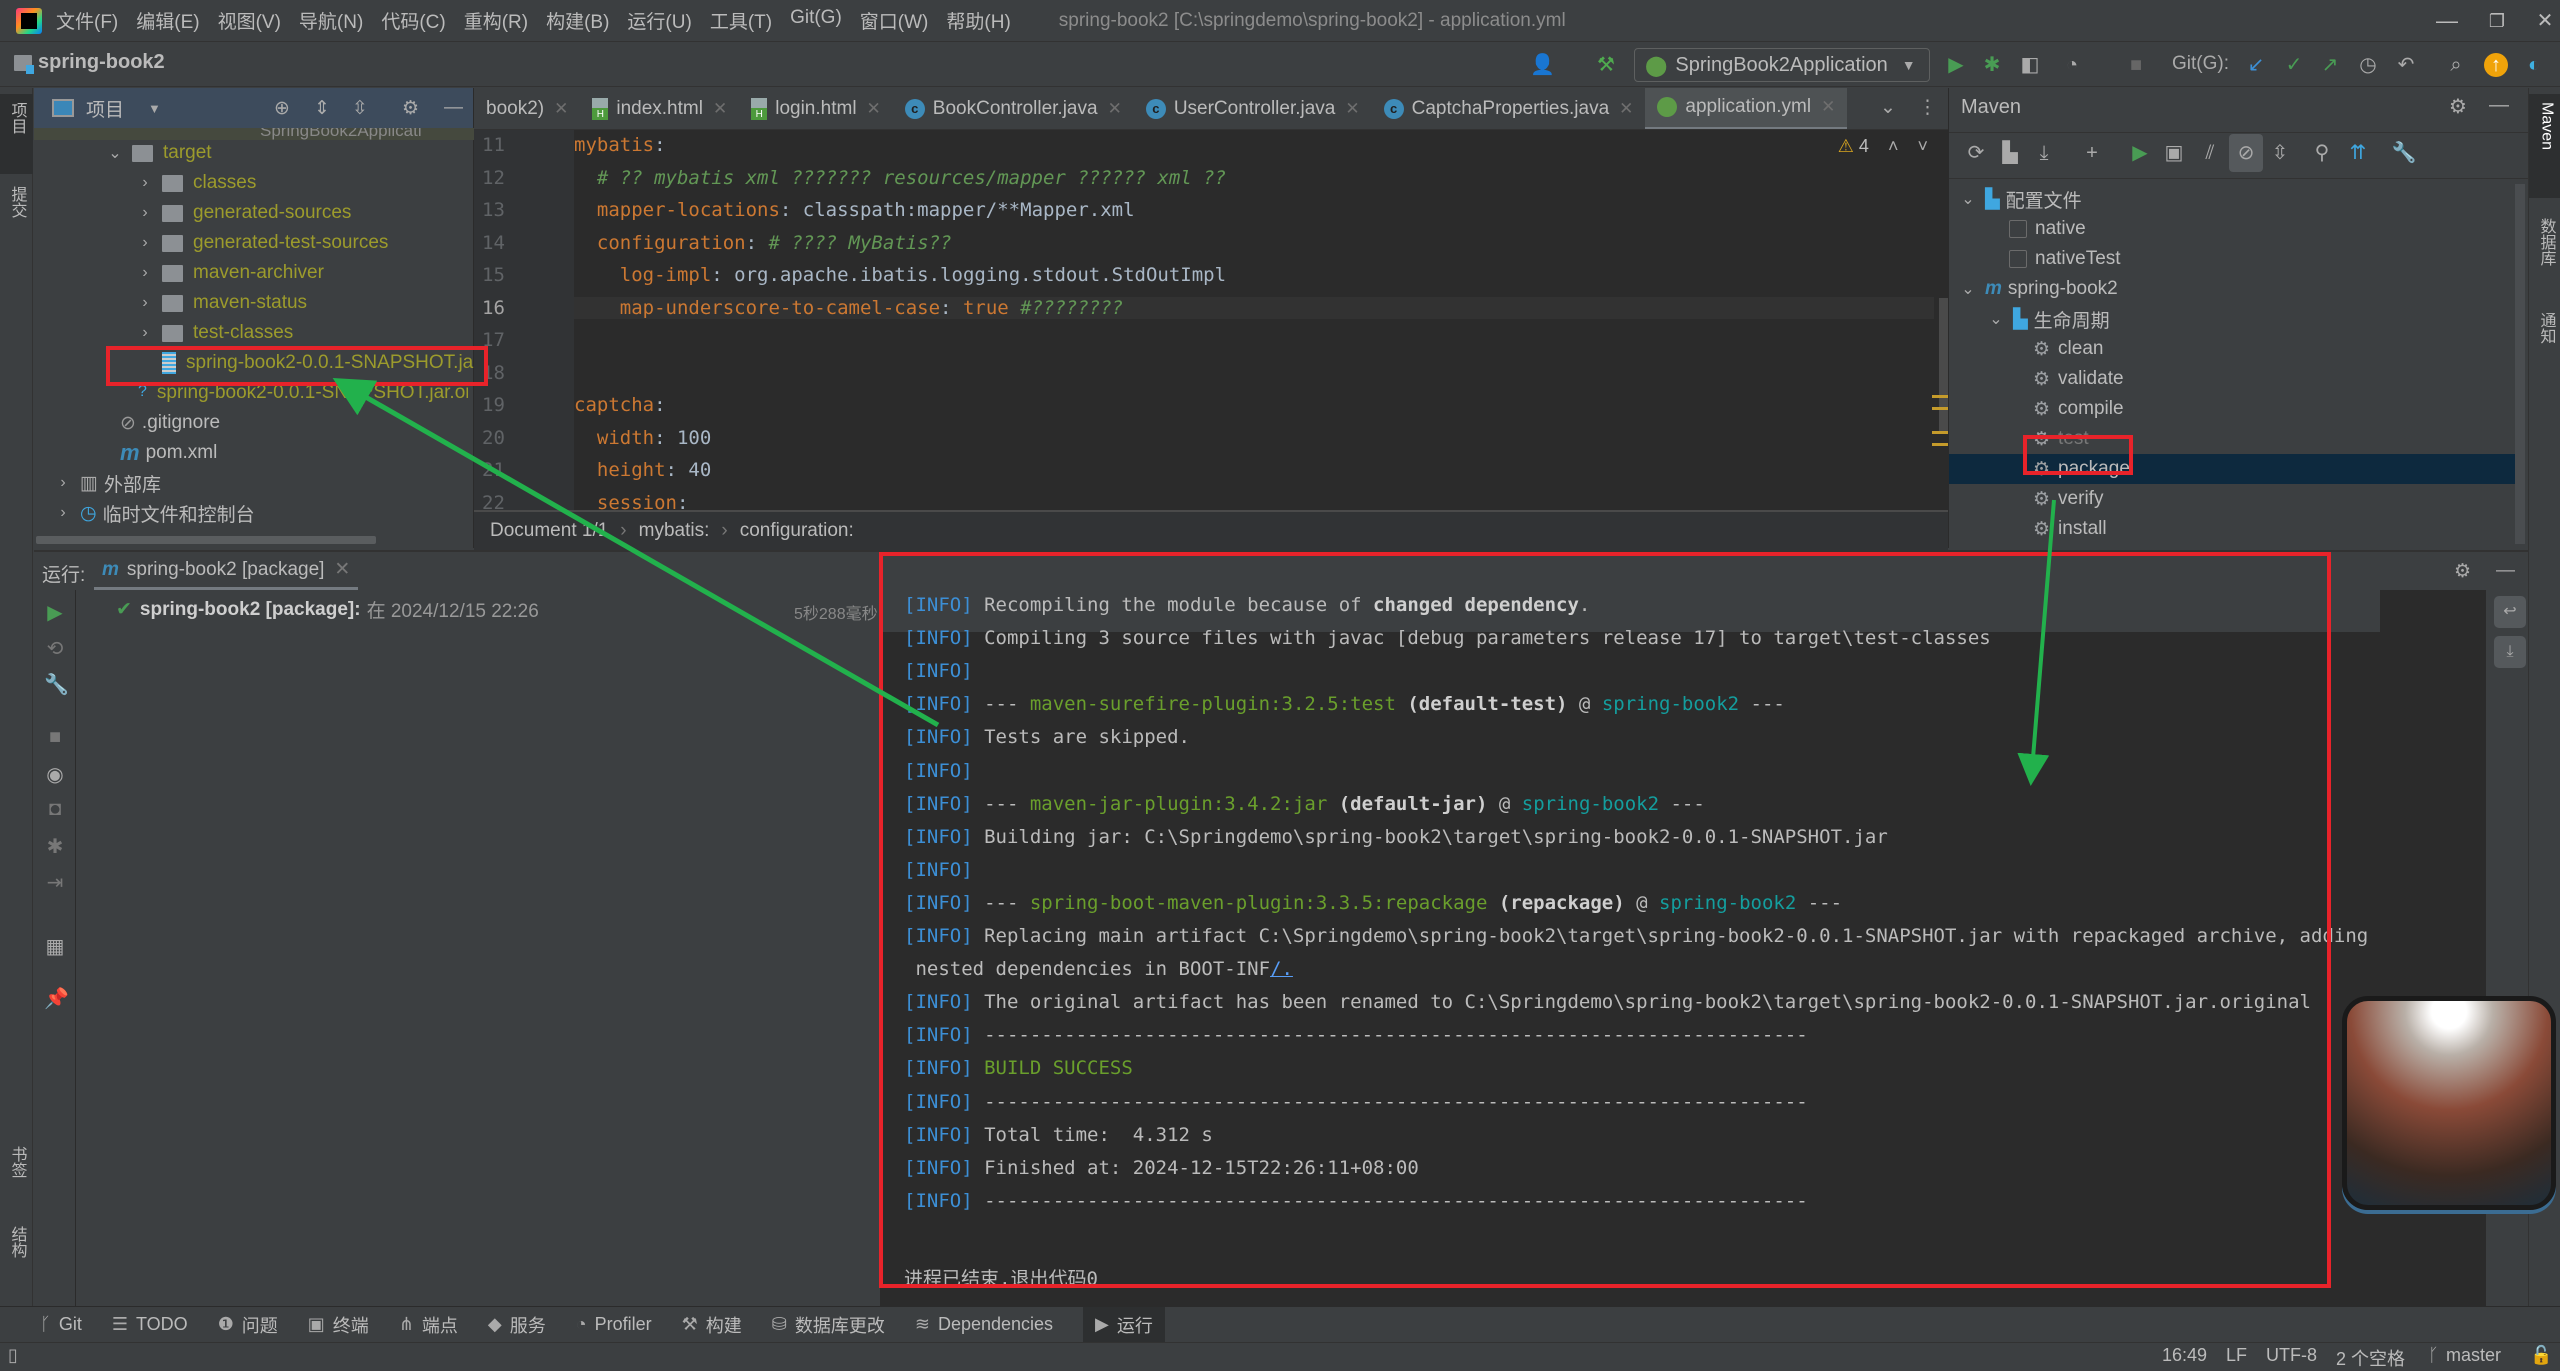  What do you see at coordinates (2061, 439) in the screenshot?
I see `maven-tree-item: ⚙ test` at bounding box center [2061, 439].